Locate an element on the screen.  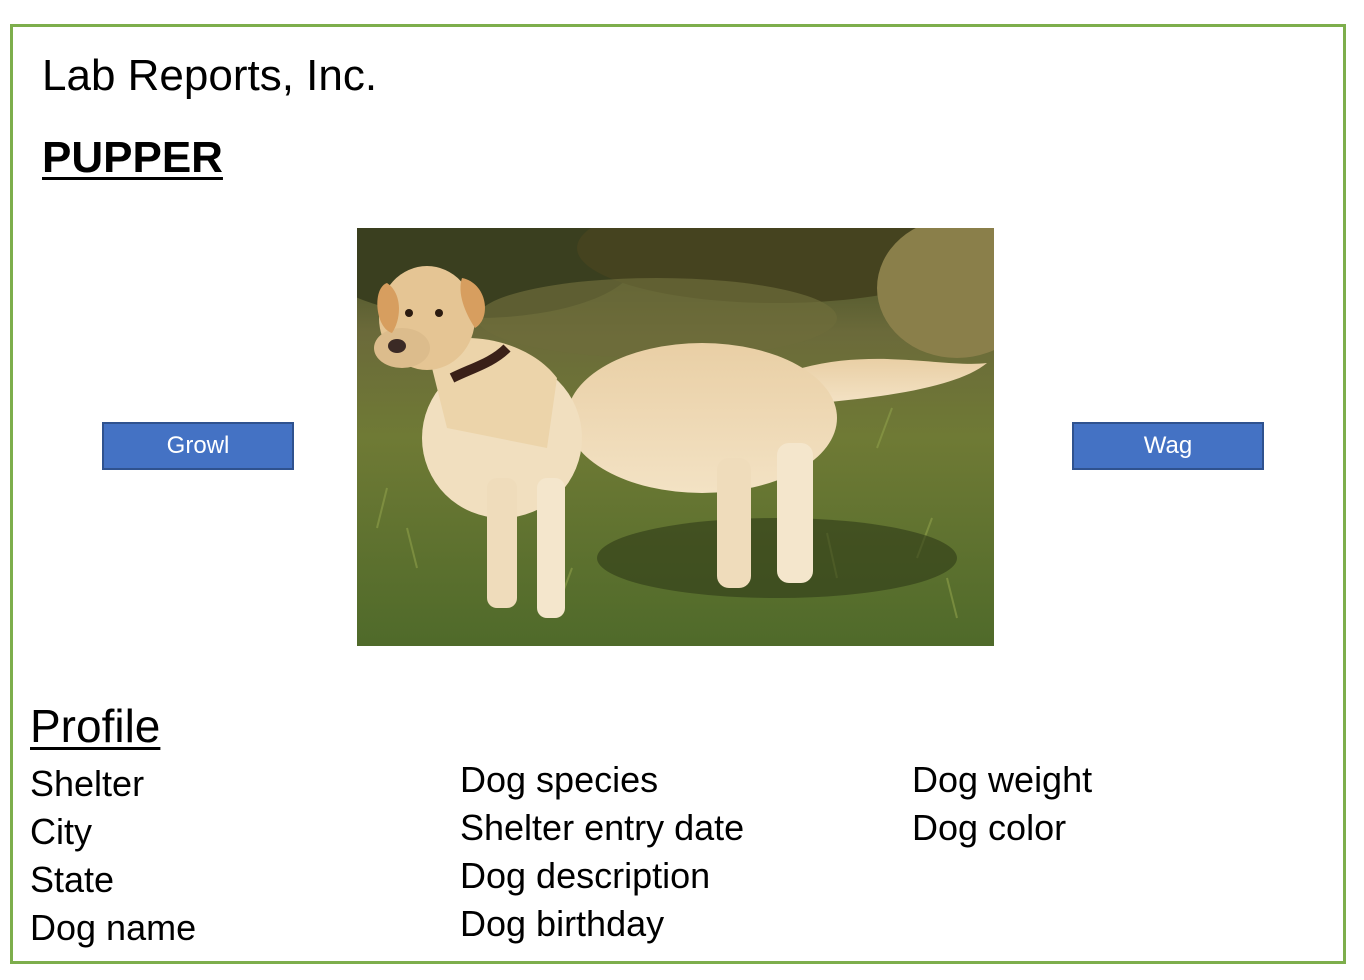
profile-field-state: State is located at coordinates (72, 879).